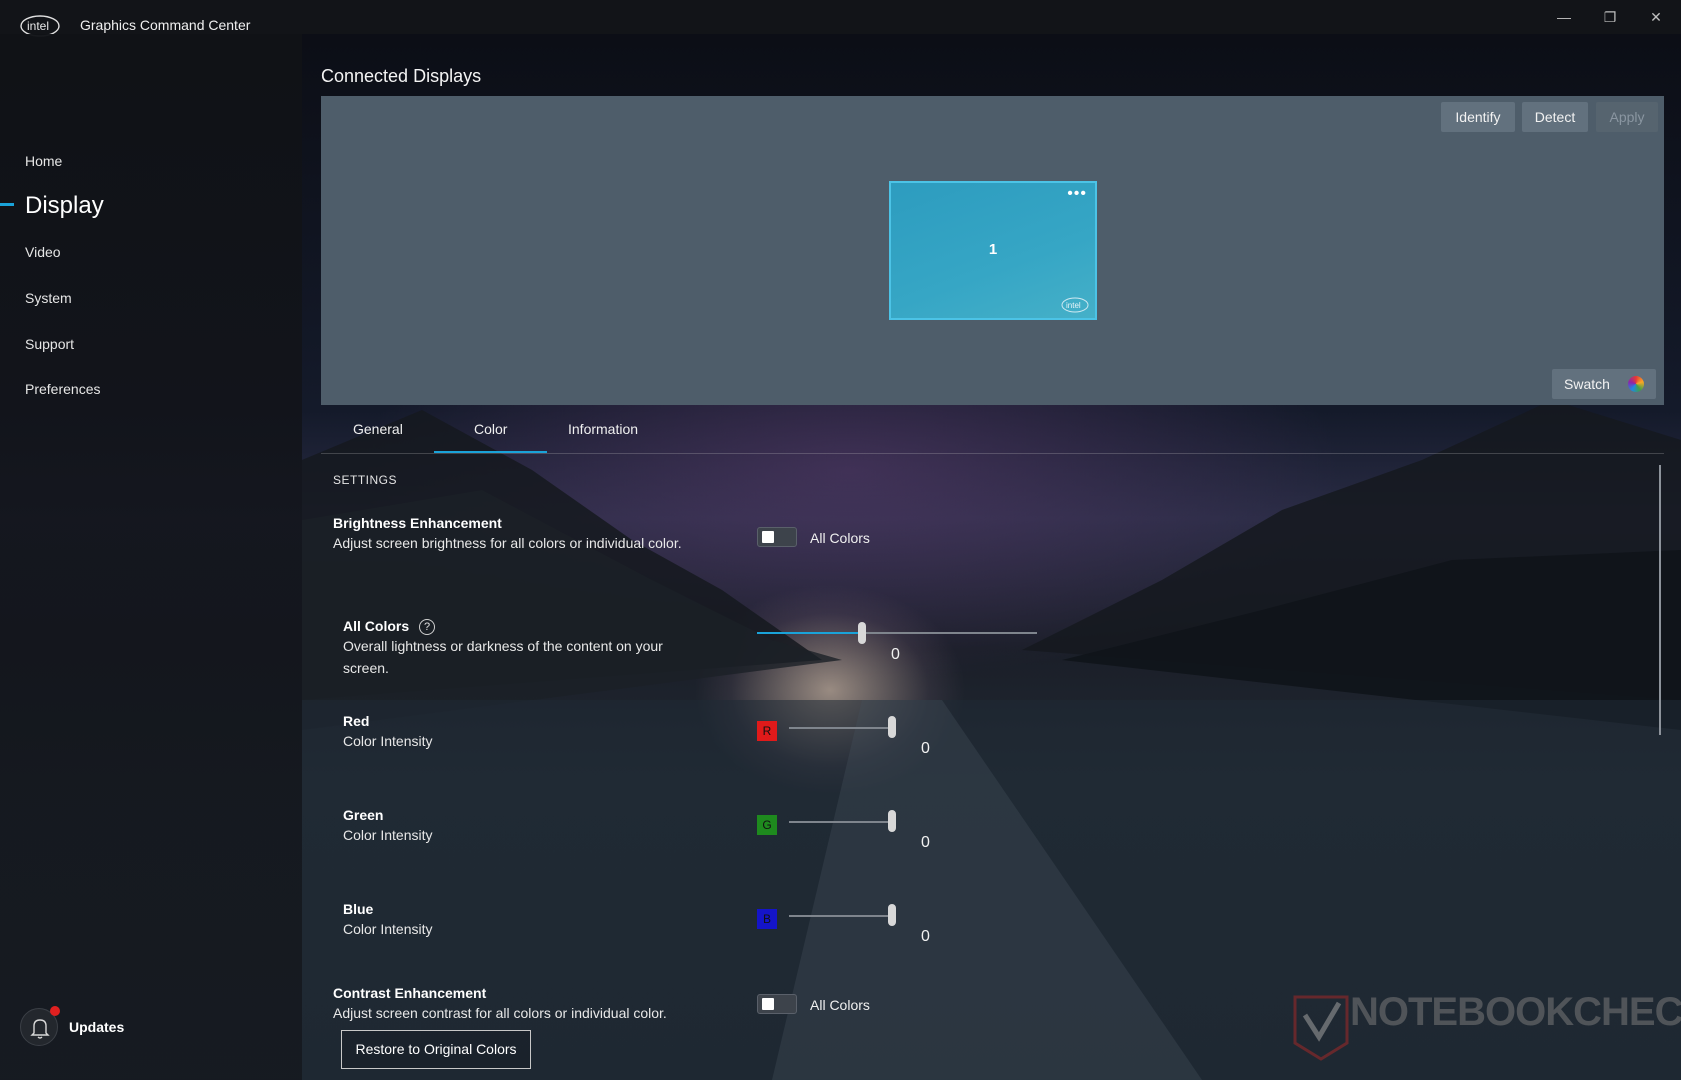  What do you see at coordinates (1656, 17) in the screenshot?
I see `close-button: ✕` at bounding box center [1656, 17].